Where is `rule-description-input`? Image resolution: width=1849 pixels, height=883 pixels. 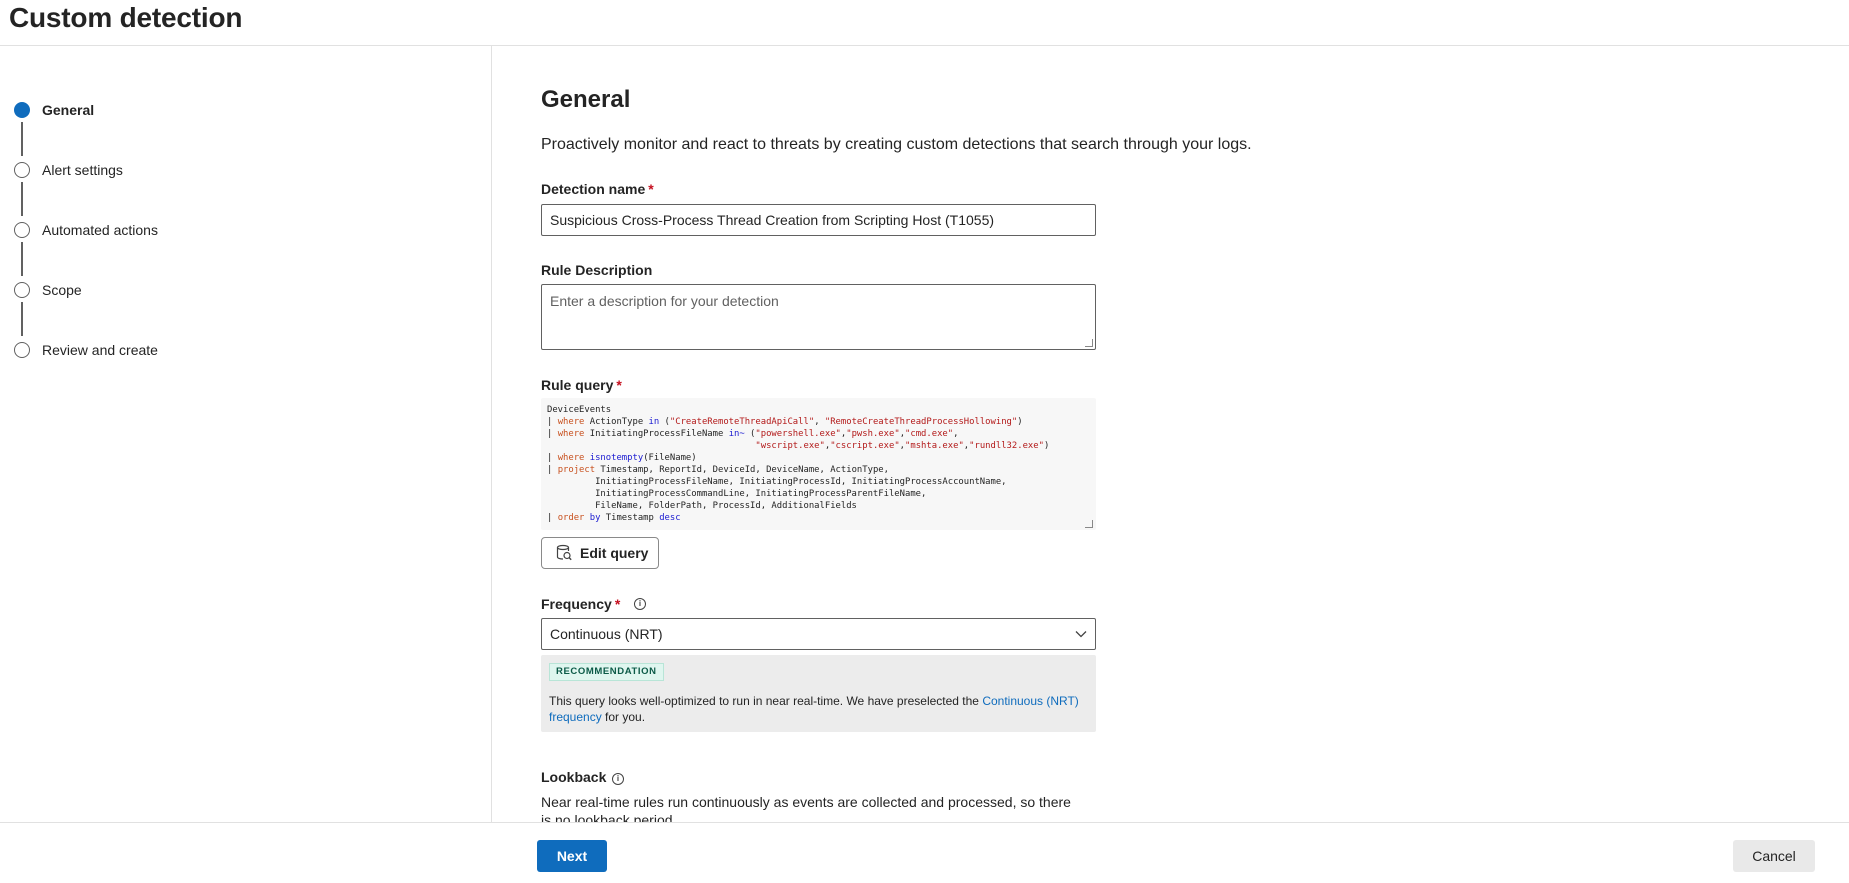 rule-description-input is located at coordinates (818, 317).